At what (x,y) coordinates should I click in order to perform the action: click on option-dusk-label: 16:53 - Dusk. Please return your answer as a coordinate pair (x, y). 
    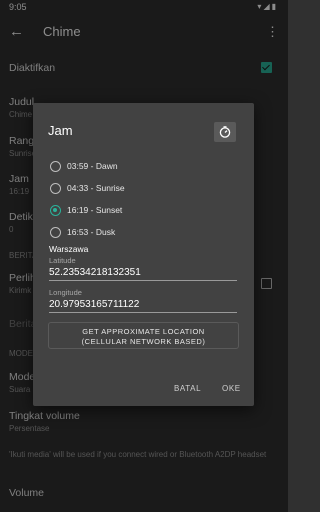
    Looking at the image, I should click on (91, 232).